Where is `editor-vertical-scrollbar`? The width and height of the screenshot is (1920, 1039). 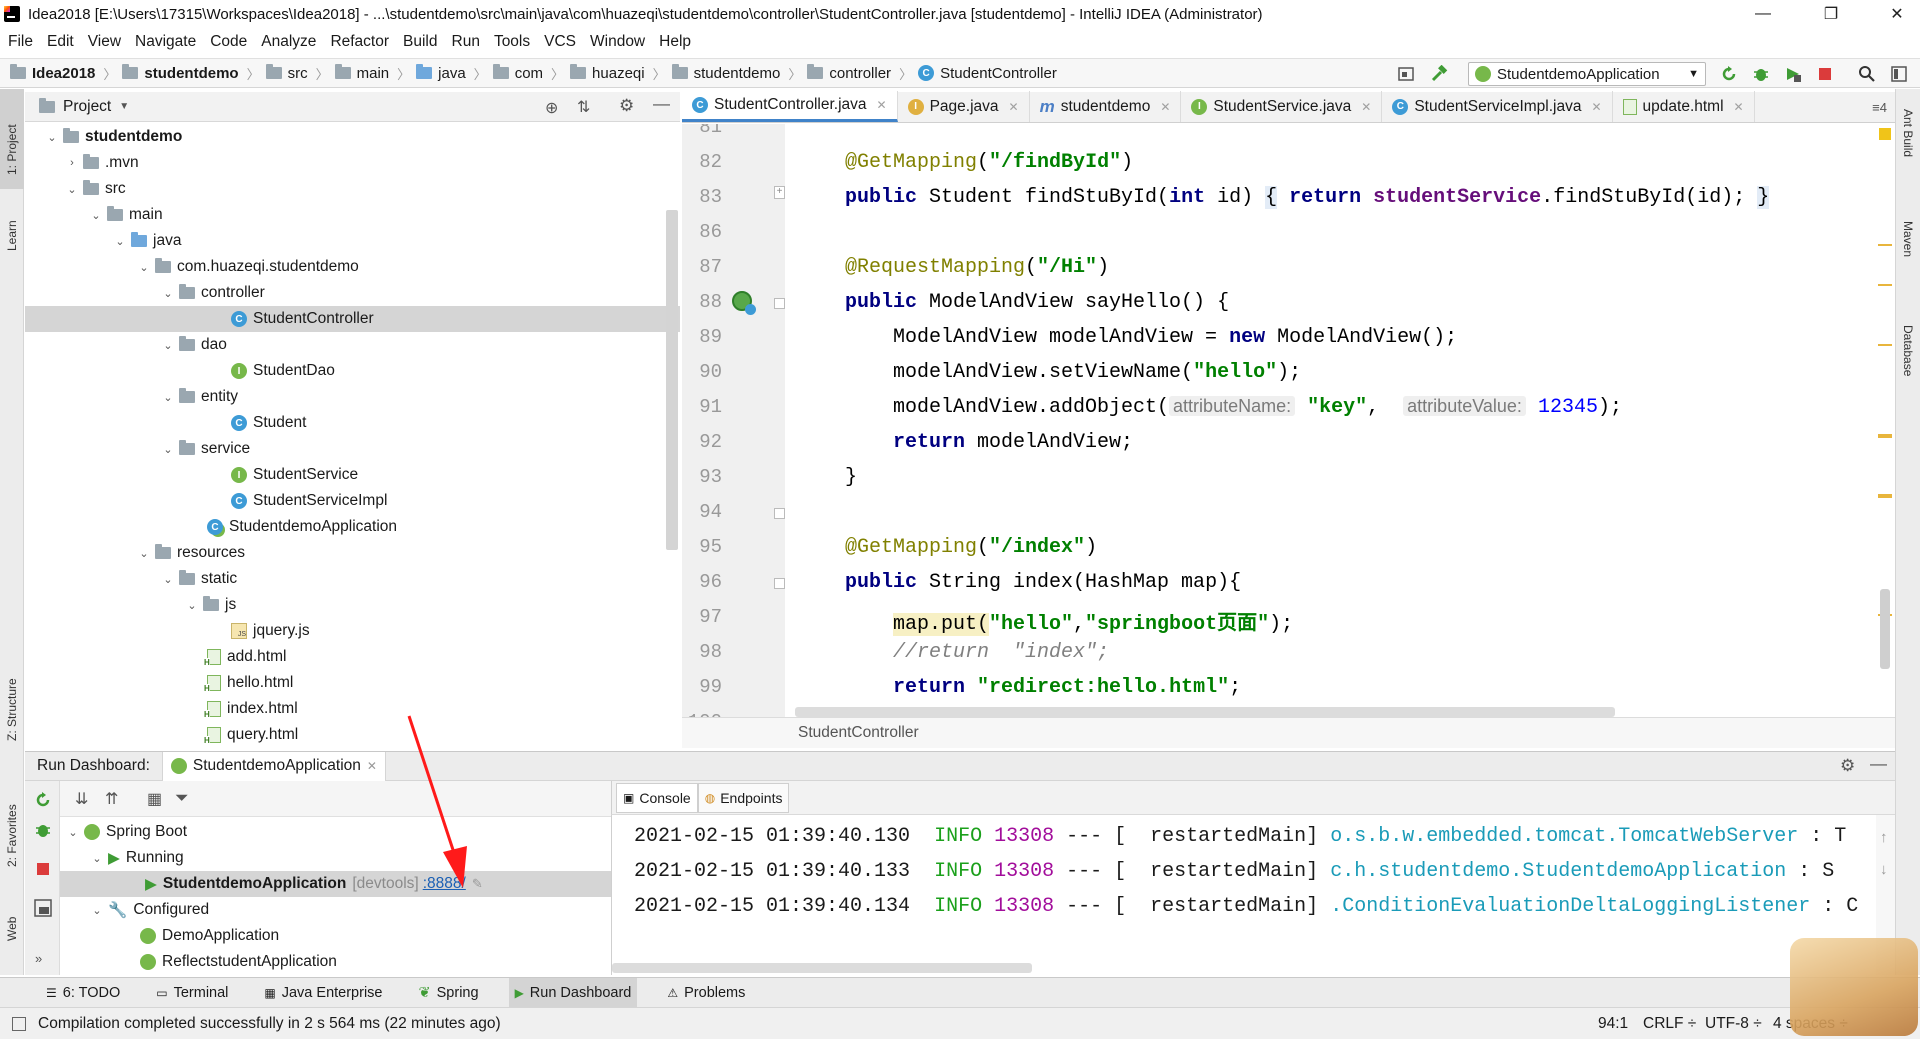 editor-vertical-scrollbar is located at coordinates (1885, 629).